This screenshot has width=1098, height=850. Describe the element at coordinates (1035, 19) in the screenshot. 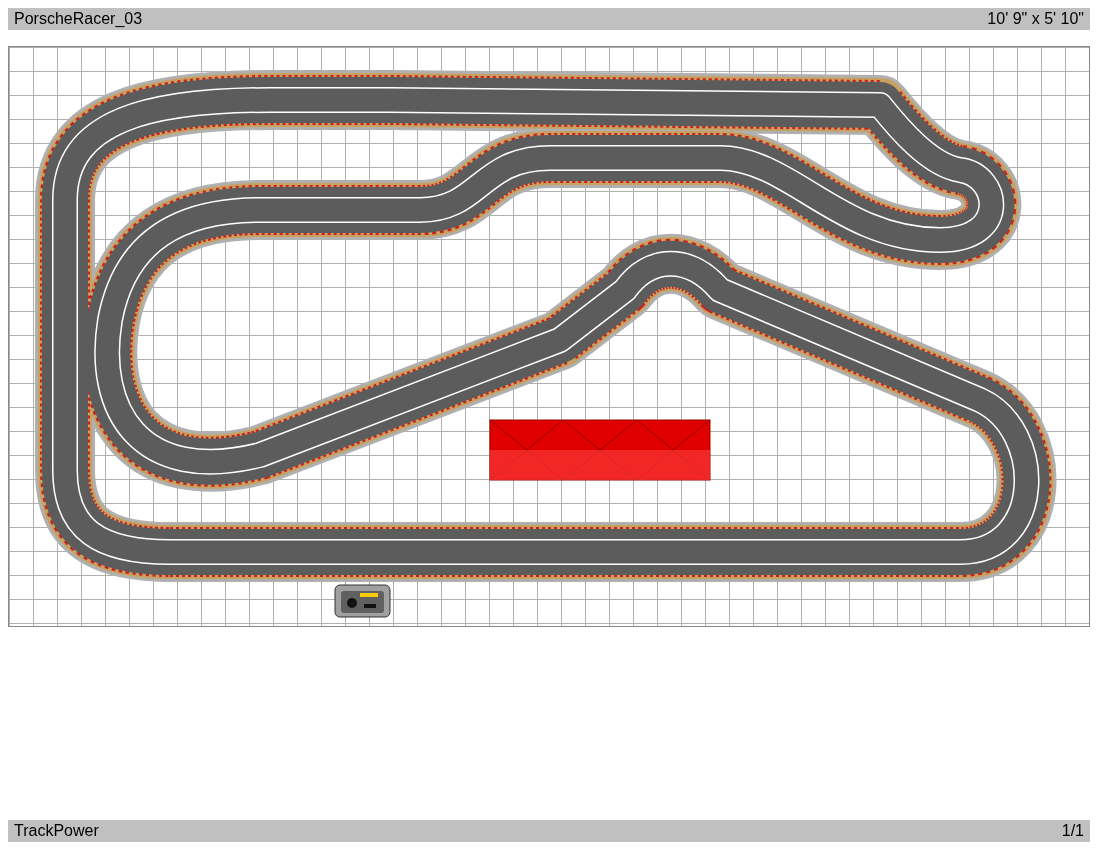

I see `layout-dimensions: 10' 9" x 5' 10"` at that location.